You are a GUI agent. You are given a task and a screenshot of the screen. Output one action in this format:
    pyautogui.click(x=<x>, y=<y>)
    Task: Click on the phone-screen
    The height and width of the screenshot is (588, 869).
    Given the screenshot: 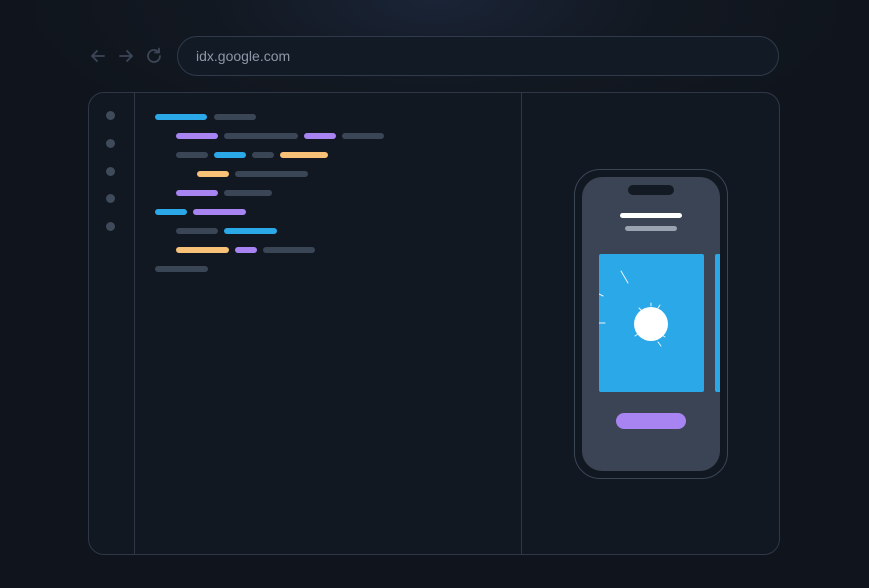 What is the action you would take?
    pyautogui.click(x=651, y=324)
    